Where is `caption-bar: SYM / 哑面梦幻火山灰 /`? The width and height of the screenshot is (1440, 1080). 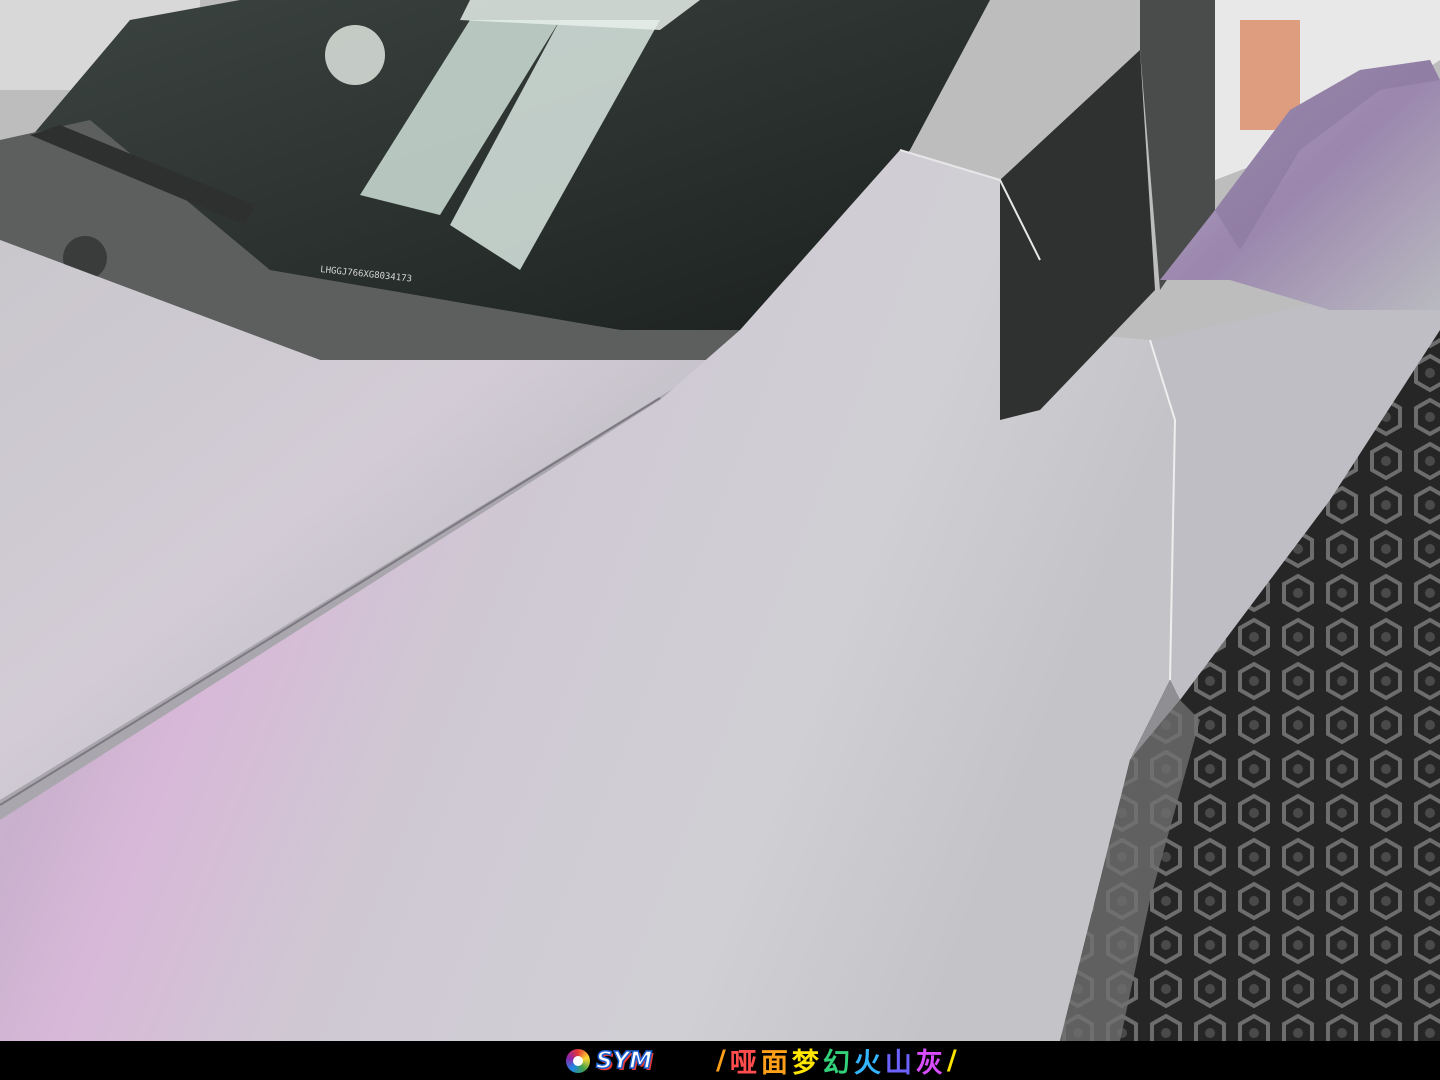
caption-bar: SYM / 哑面梦幻火山灰 / is located at coordinates (720, 1060).